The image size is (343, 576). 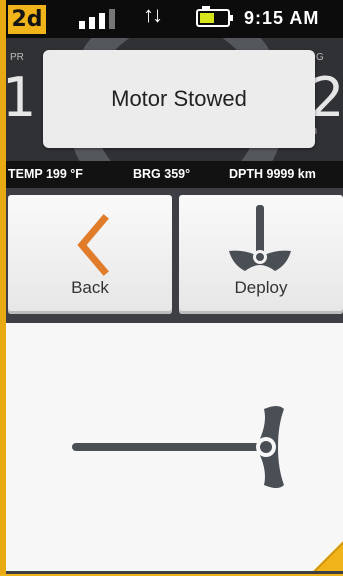 What do you see at coordinates (178, 447) in the screenshot?
I see `motor-stowed-icon` at bounding box center [178, 447].